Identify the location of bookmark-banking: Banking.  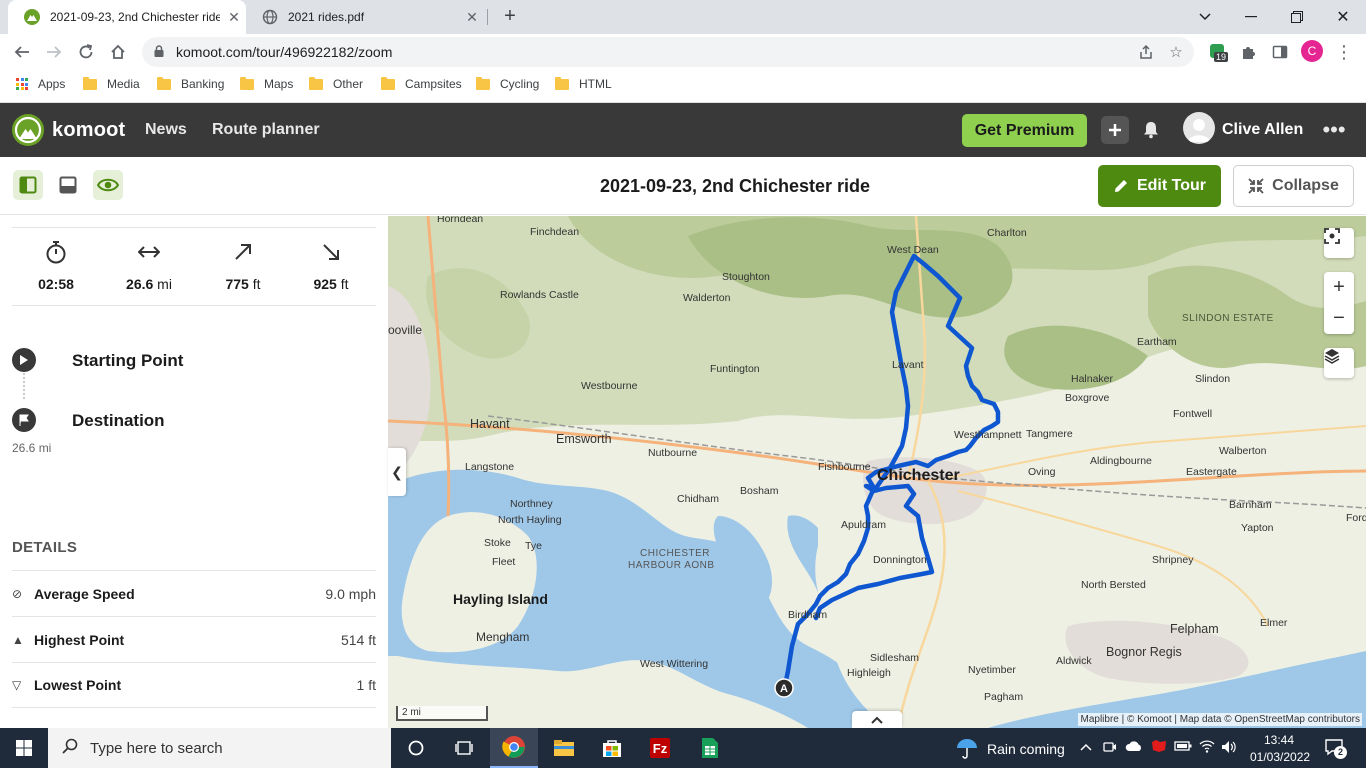
(190, 84).